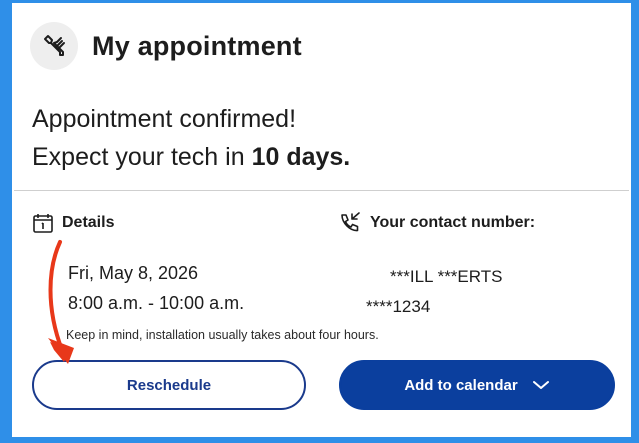 The height and width of the screenshot is (443, 639). What do you see at coordinates (164, 119) in the screenshot?
I see `confirmation-line: Appointment confirmed!` at bounding box center [164, 119].